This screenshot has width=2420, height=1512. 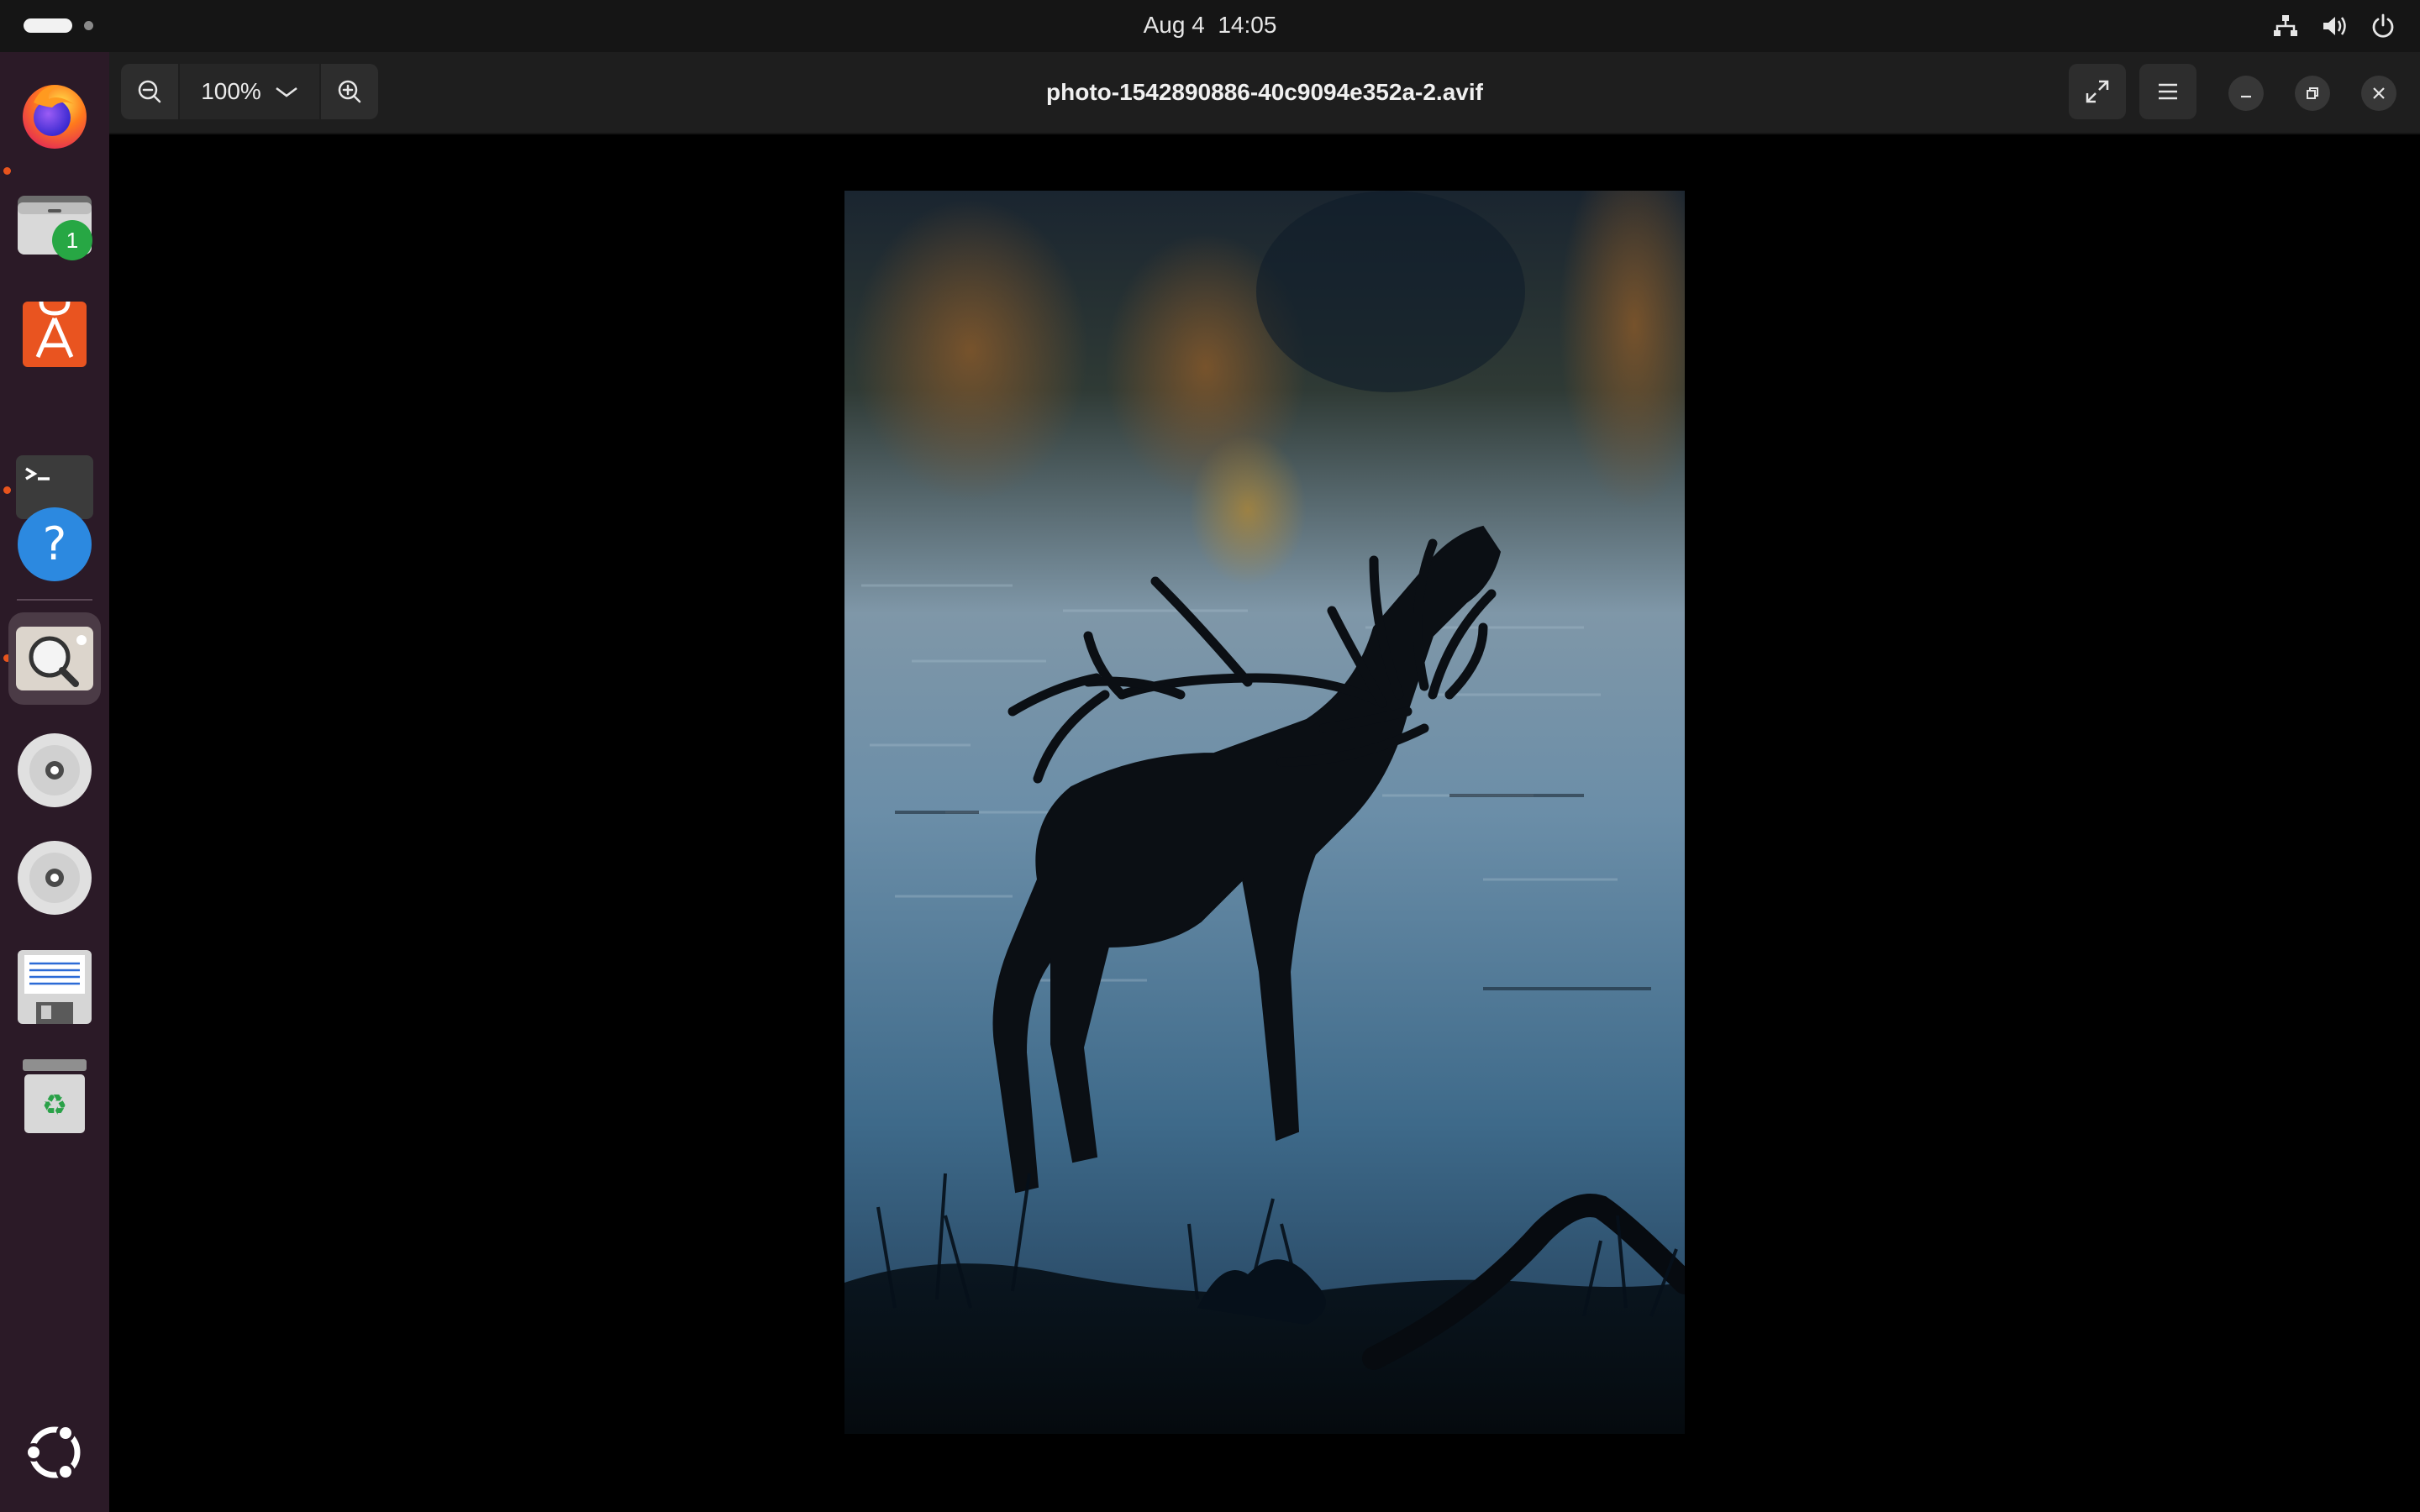 I want to click on dock-separator, so click(x=54, y=600).